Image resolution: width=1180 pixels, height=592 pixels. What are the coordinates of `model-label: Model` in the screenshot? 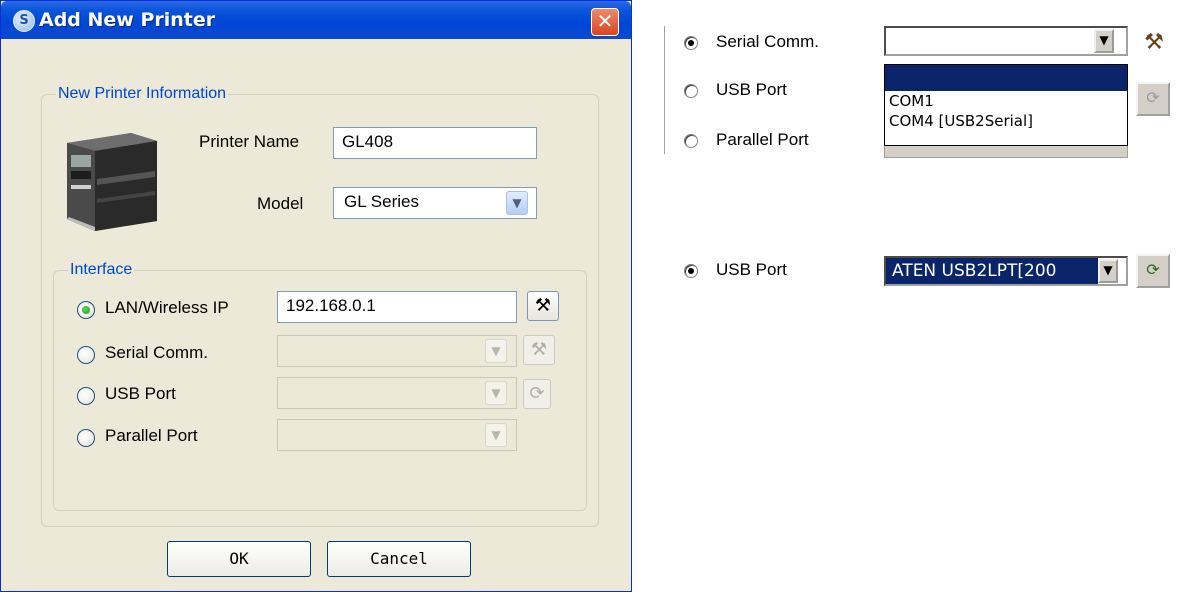 It's located at (280, 203).